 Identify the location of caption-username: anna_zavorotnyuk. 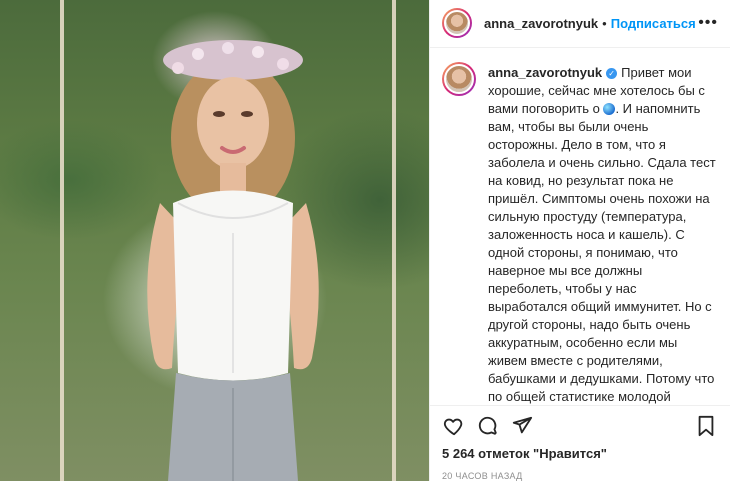
(545, 72).